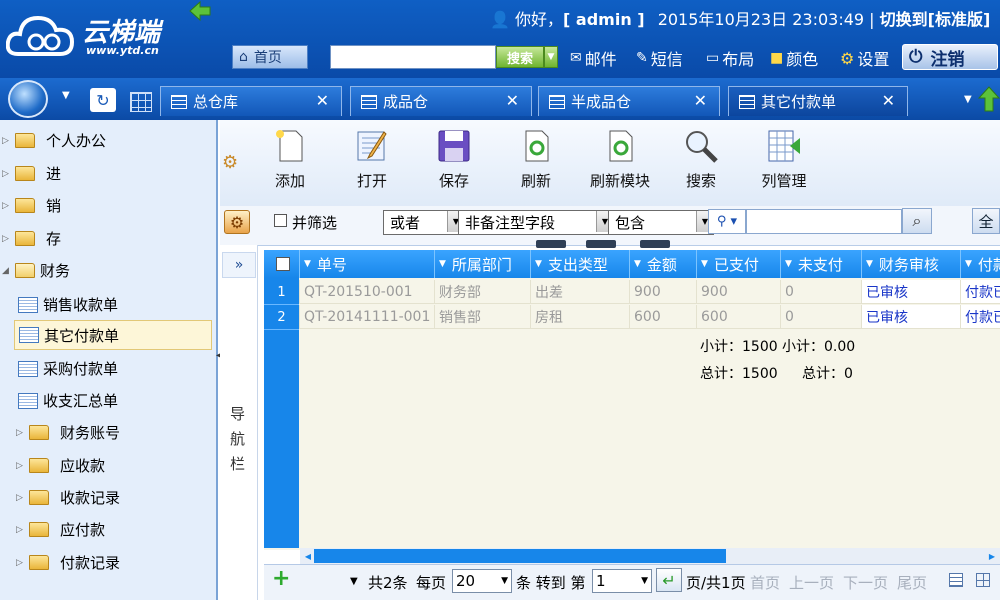  What do you see at coordinates (536, 159) in the screenshot?
I see `refresh-button: 刷新` at bounding box center [536, 159].